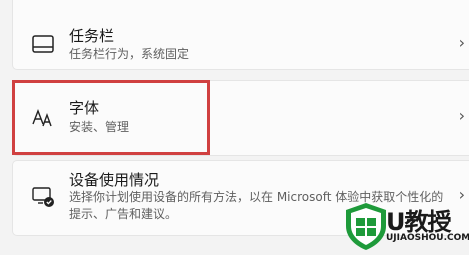  I want to click on highlight-box, so click(111, 117).